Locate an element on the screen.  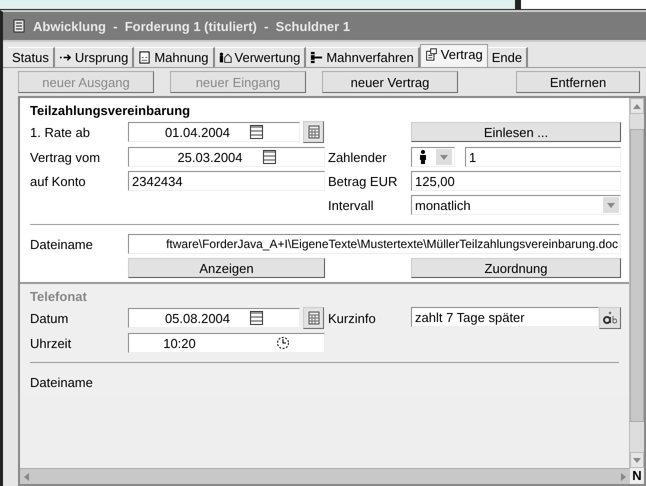
text-format-icon is located at coordinates (610, 318).